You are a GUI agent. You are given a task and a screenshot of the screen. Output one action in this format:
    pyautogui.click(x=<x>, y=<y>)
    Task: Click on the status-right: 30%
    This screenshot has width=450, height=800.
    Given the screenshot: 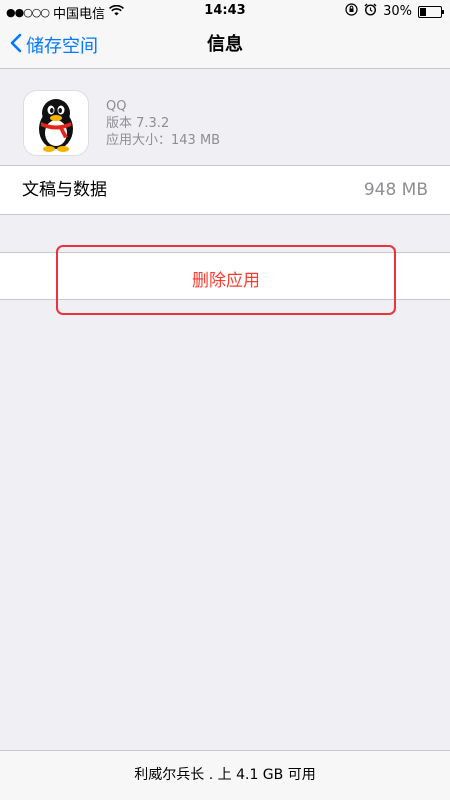 What is the action you would take?
    pyautogui.click(x=394, y=11)
    